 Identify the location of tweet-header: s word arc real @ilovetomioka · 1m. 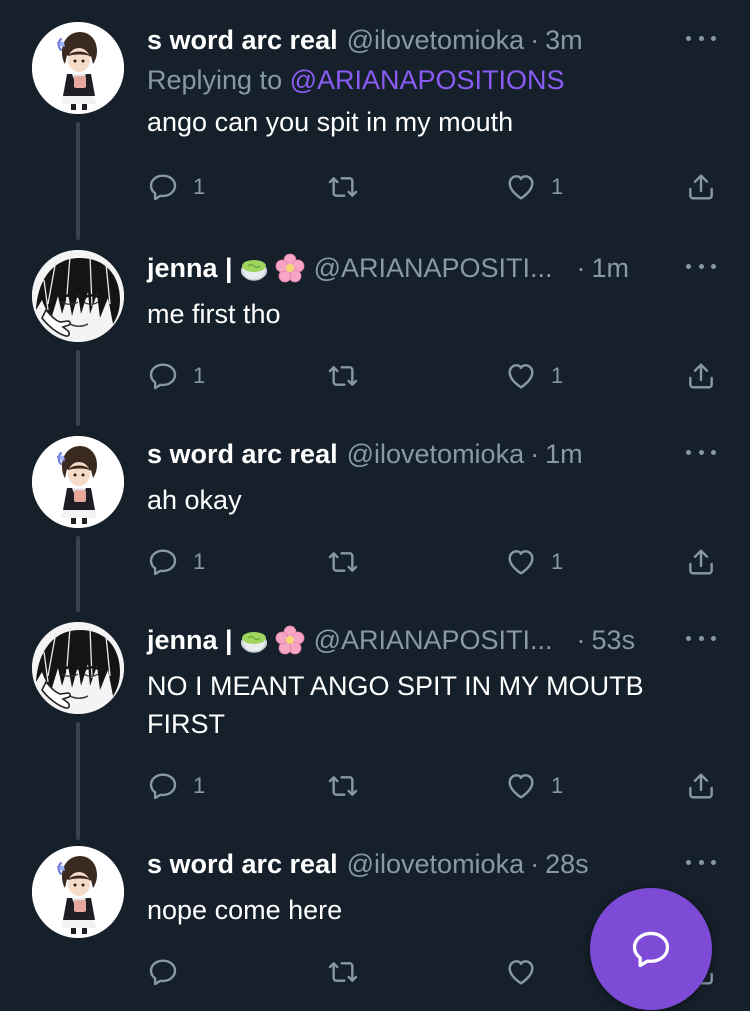
(433, 454).